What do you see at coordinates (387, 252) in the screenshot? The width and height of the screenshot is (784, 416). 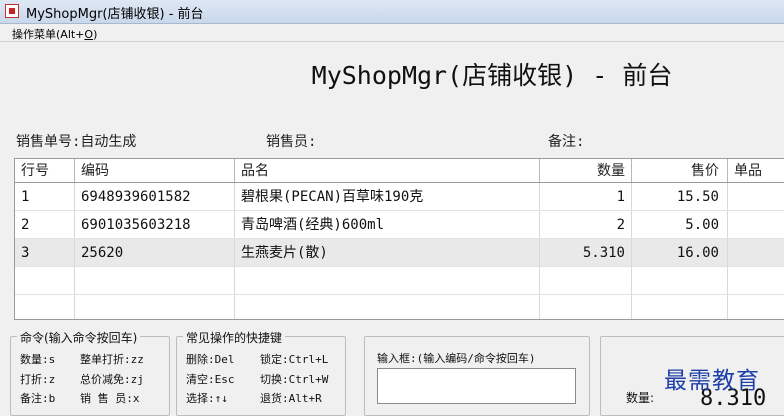 I see `cell-name: 生燕麦片(散)` at bounding box center [387, 252].